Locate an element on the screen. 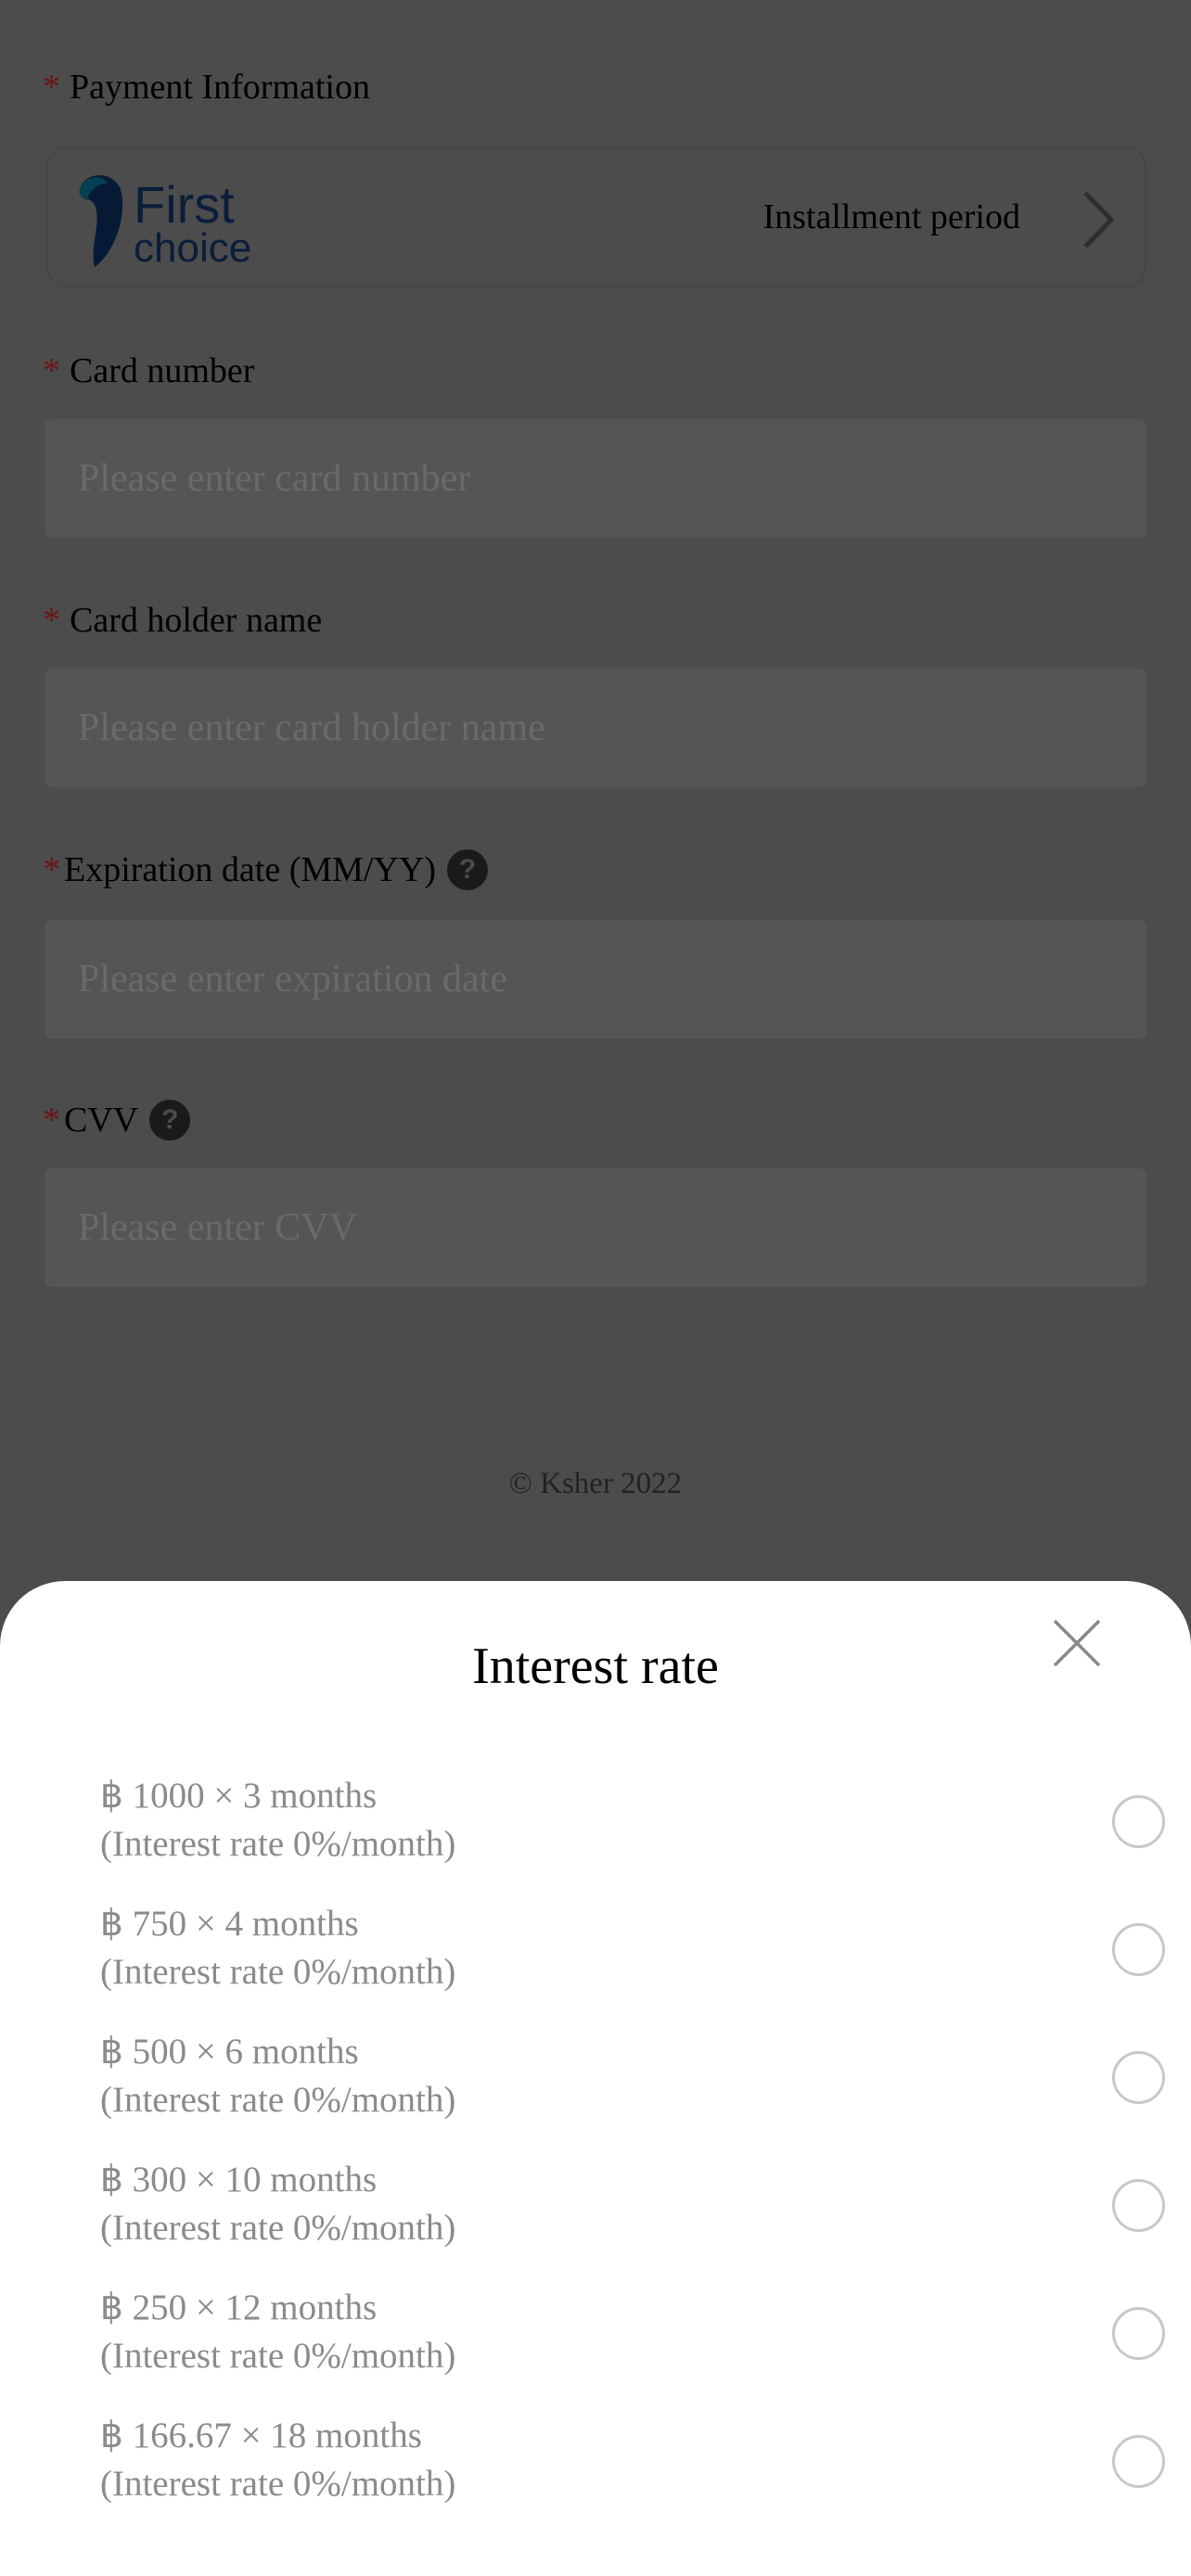  footer-copyright: © Ksher 2022 is located at coordinates (595, 1484).